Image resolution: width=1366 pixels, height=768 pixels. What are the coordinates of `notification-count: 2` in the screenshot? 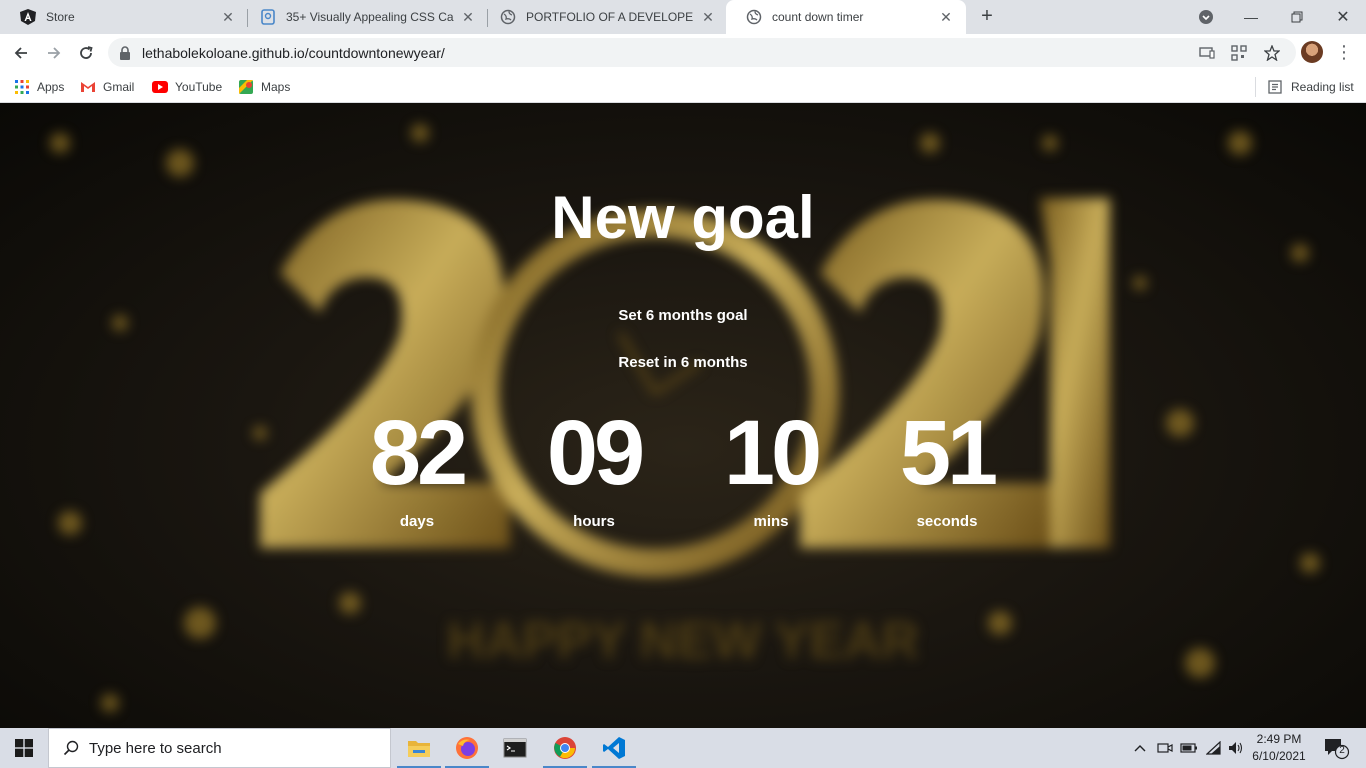 It's located at (1342, 750).